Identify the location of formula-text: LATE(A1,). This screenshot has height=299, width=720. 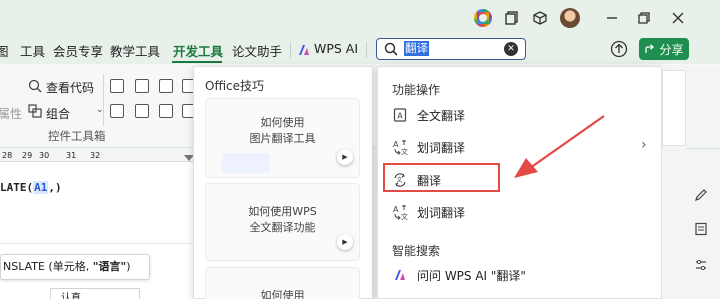
(31, 187).